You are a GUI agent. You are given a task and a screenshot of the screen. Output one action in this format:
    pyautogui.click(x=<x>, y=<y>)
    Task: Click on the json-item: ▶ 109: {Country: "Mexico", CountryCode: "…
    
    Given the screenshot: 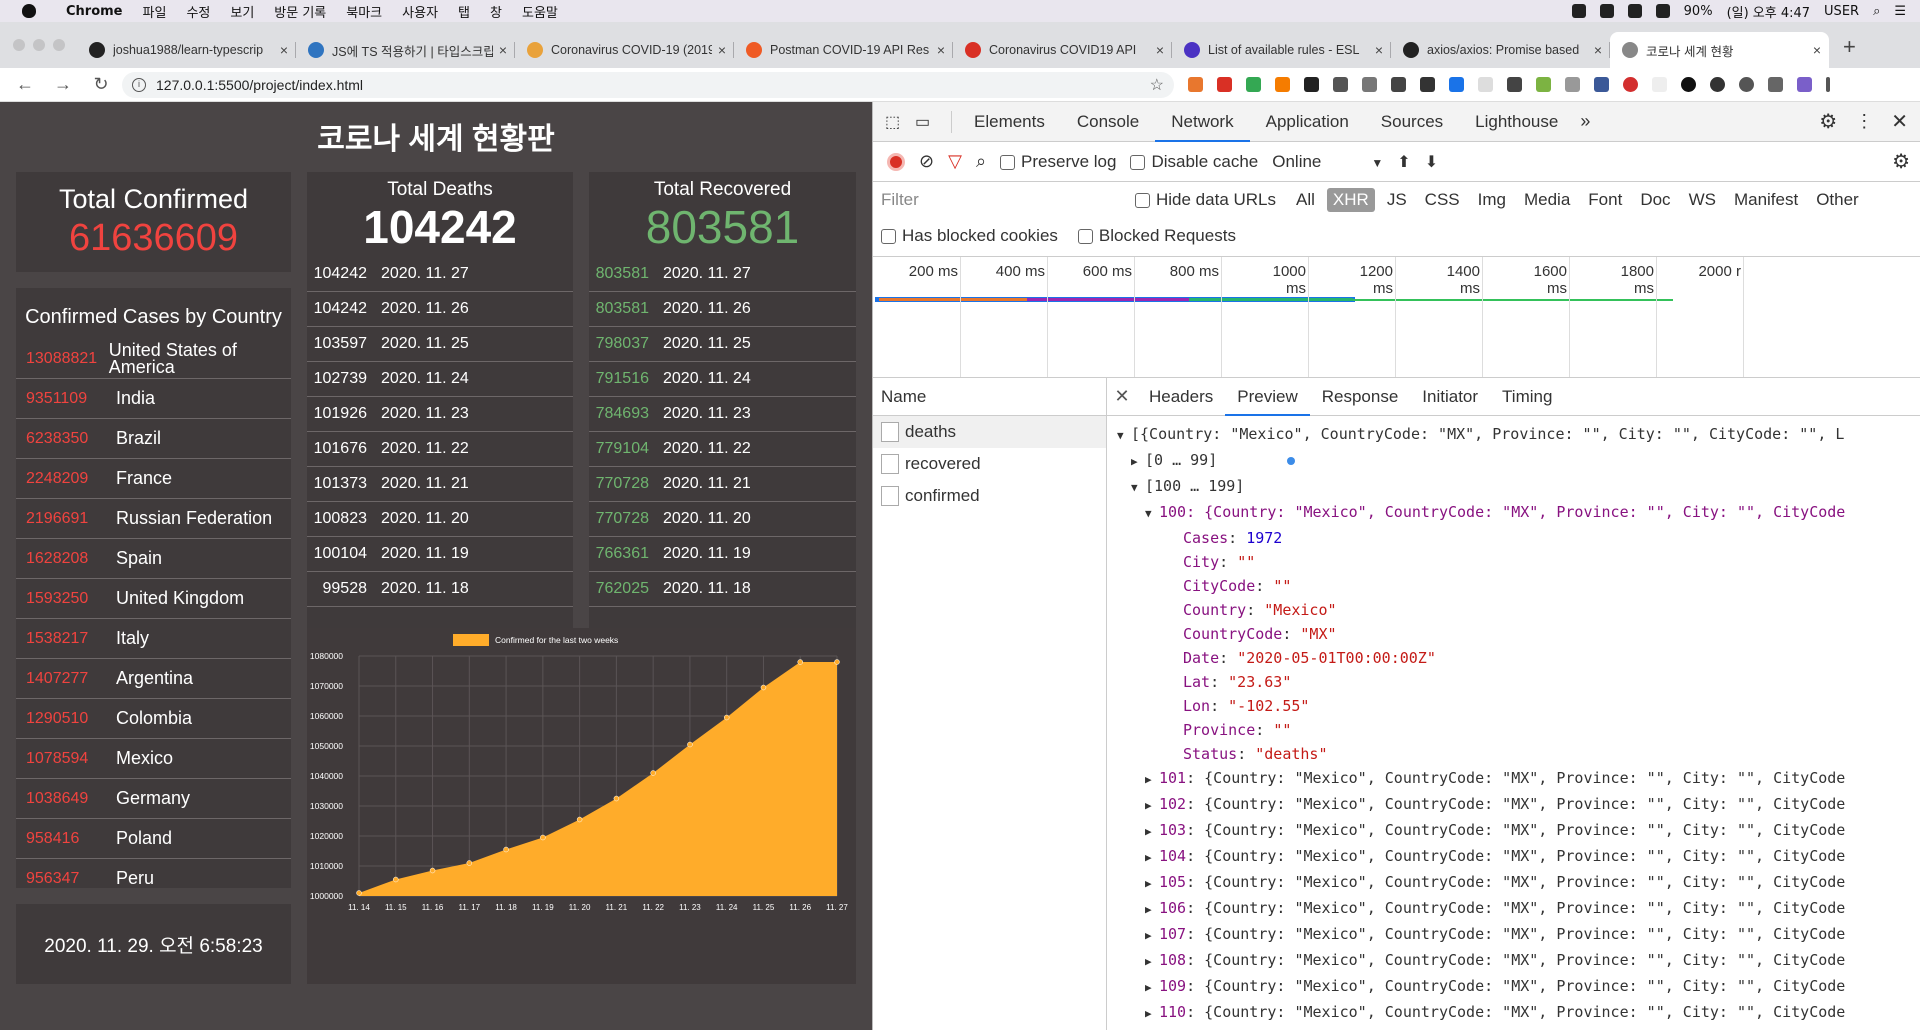 What is the action you would take?
    pyautogui.click(x=1518, y=987)
    